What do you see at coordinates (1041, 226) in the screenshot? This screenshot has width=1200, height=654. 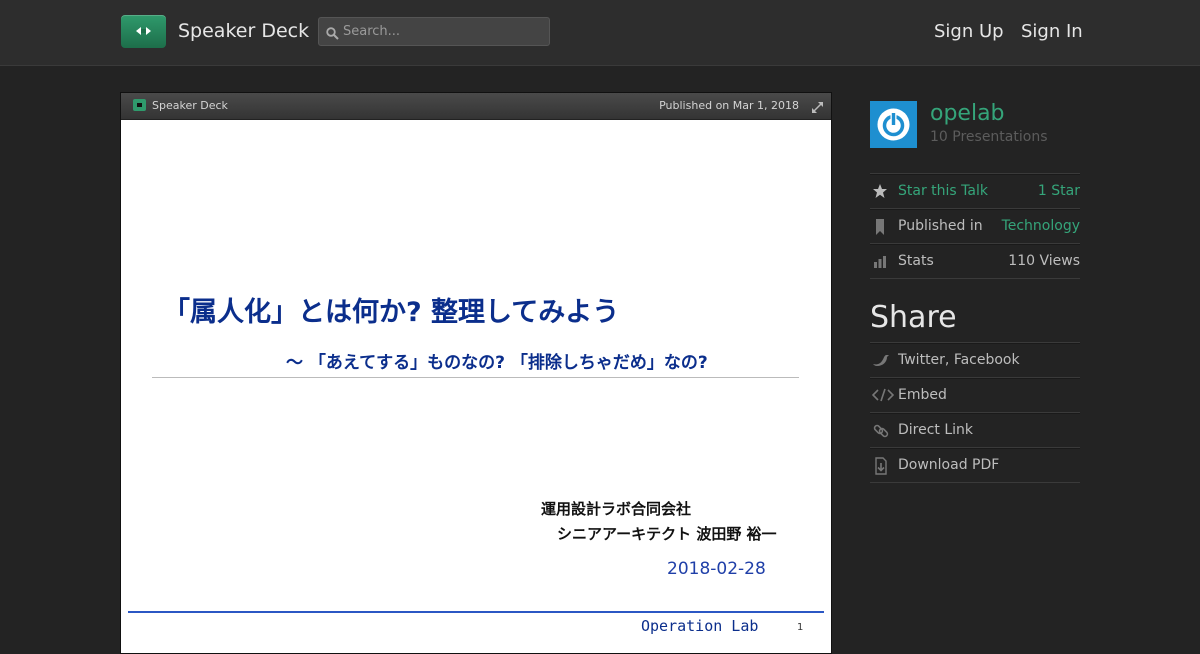 I see `category-link: Technology` at bounding box center [1041, 226].